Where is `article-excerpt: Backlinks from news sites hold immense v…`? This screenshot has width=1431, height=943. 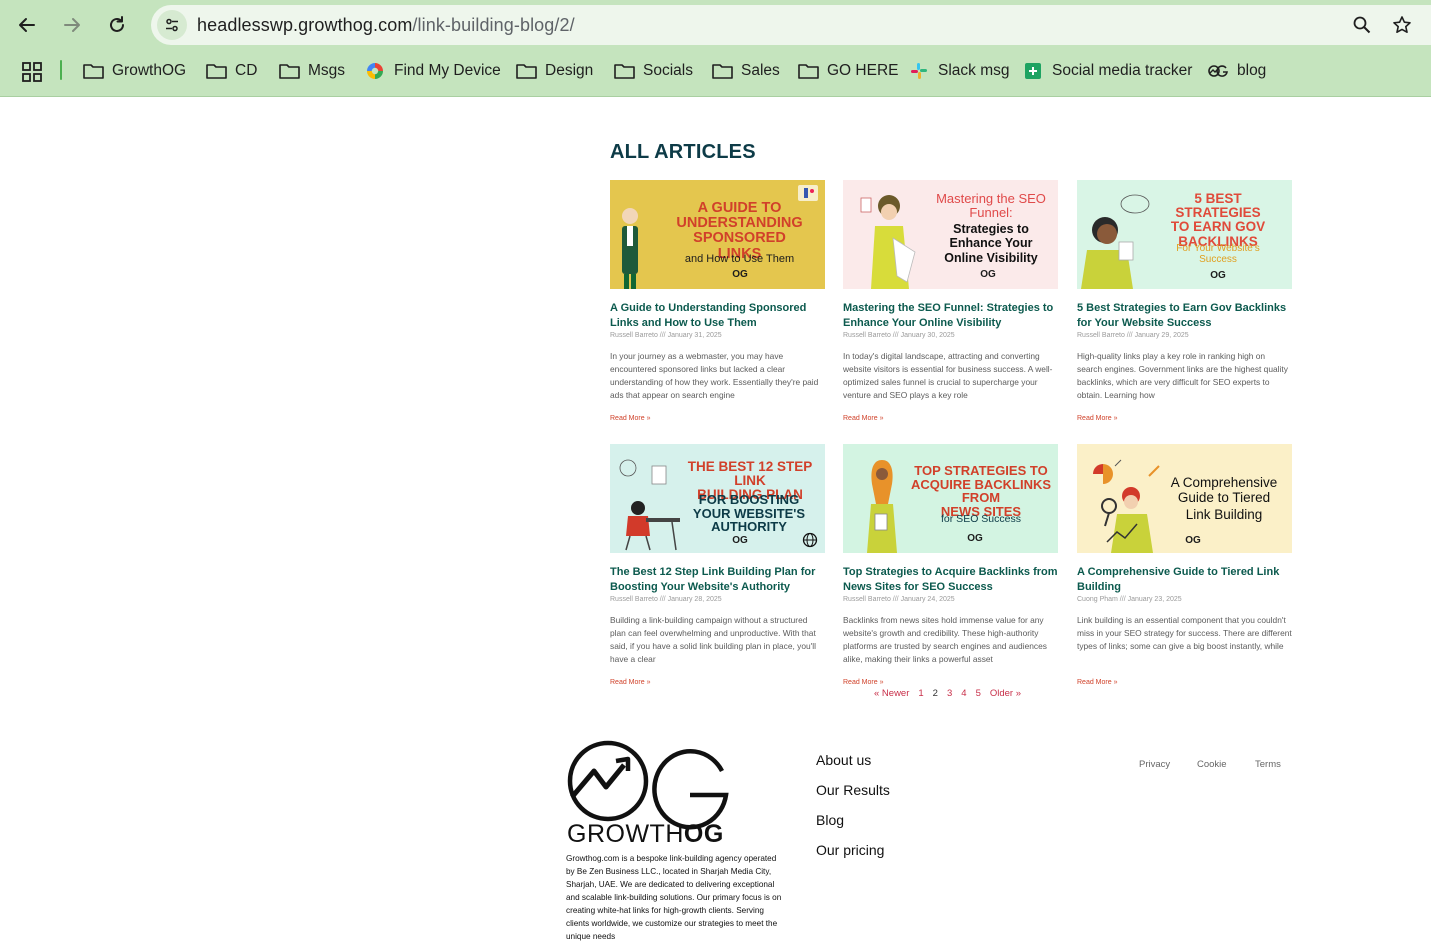 article-excerpt: Backlinks from news sites hold immense v… is located at coordinates (945, 639).